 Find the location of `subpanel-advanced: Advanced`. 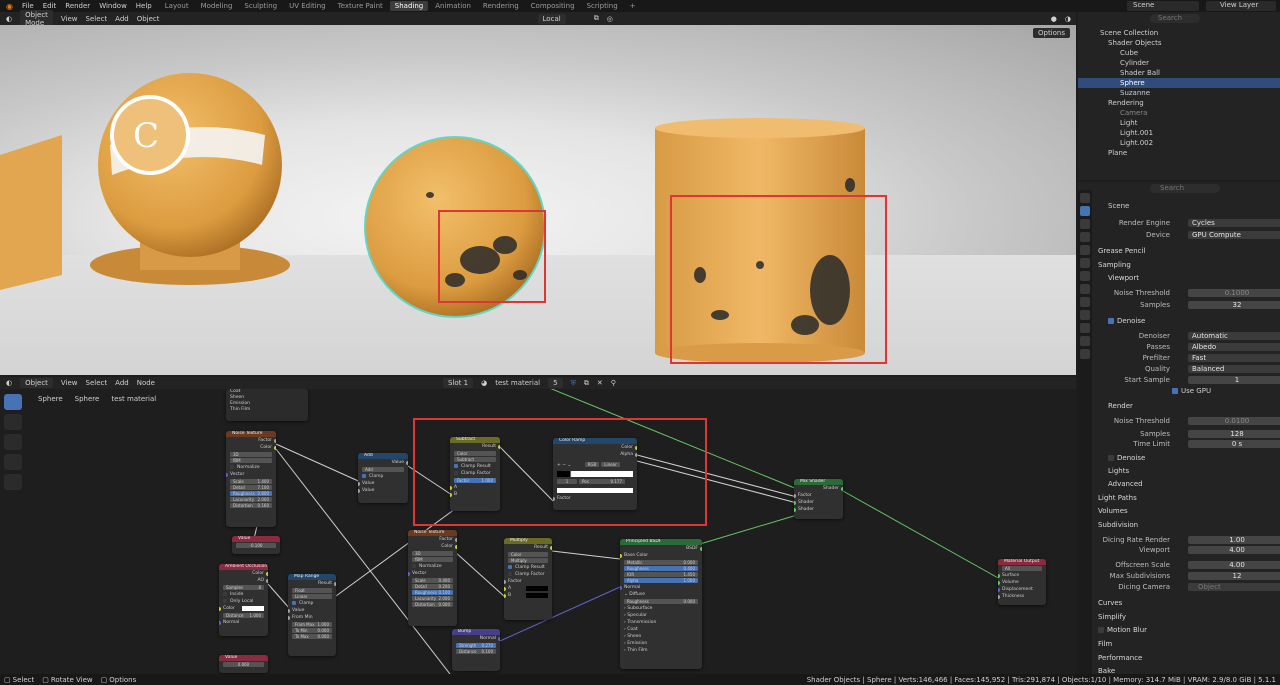

subpanel-advanced: Advanced is located at coordinates (1125, 484).